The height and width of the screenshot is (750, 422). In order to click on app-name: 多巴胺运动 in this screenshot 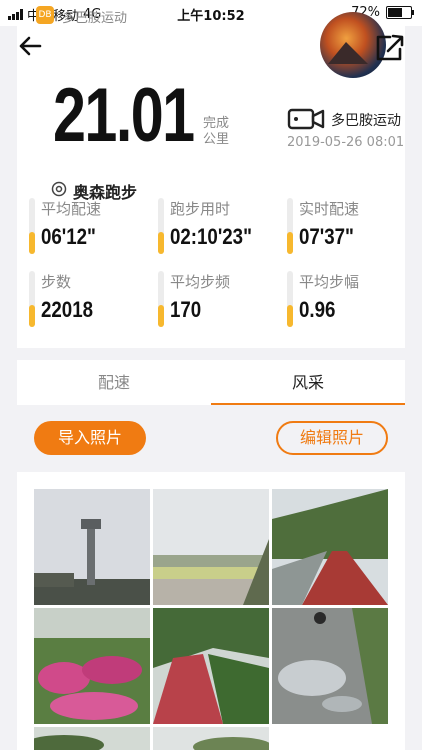, I will do `click(95, 18)`.